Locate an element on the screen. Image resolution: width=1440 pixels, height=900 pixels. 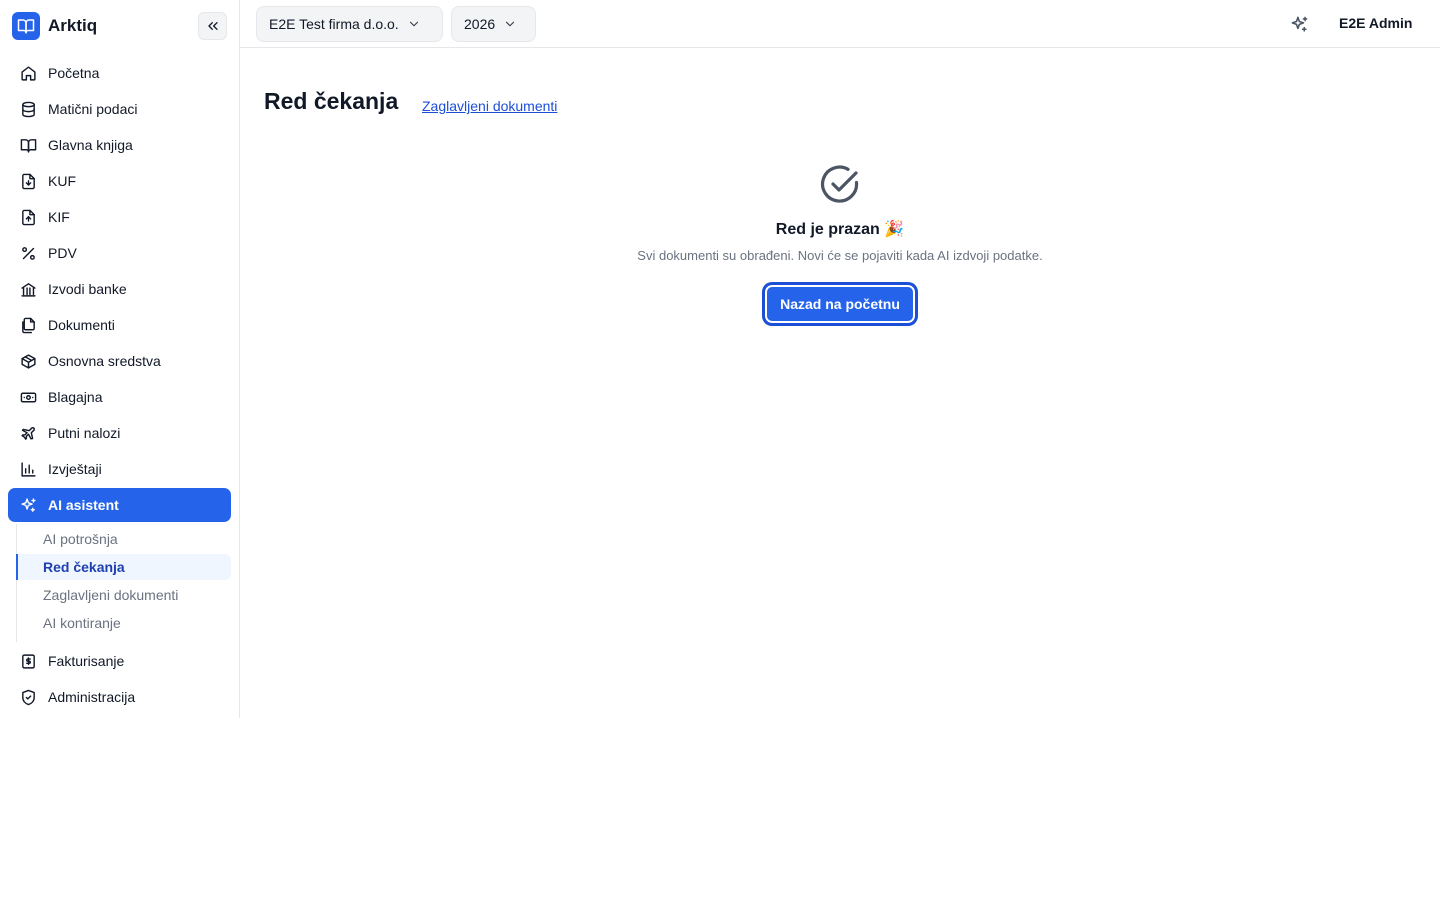
sidebar-item-kif: KIF is located at coordinates (119, 217).